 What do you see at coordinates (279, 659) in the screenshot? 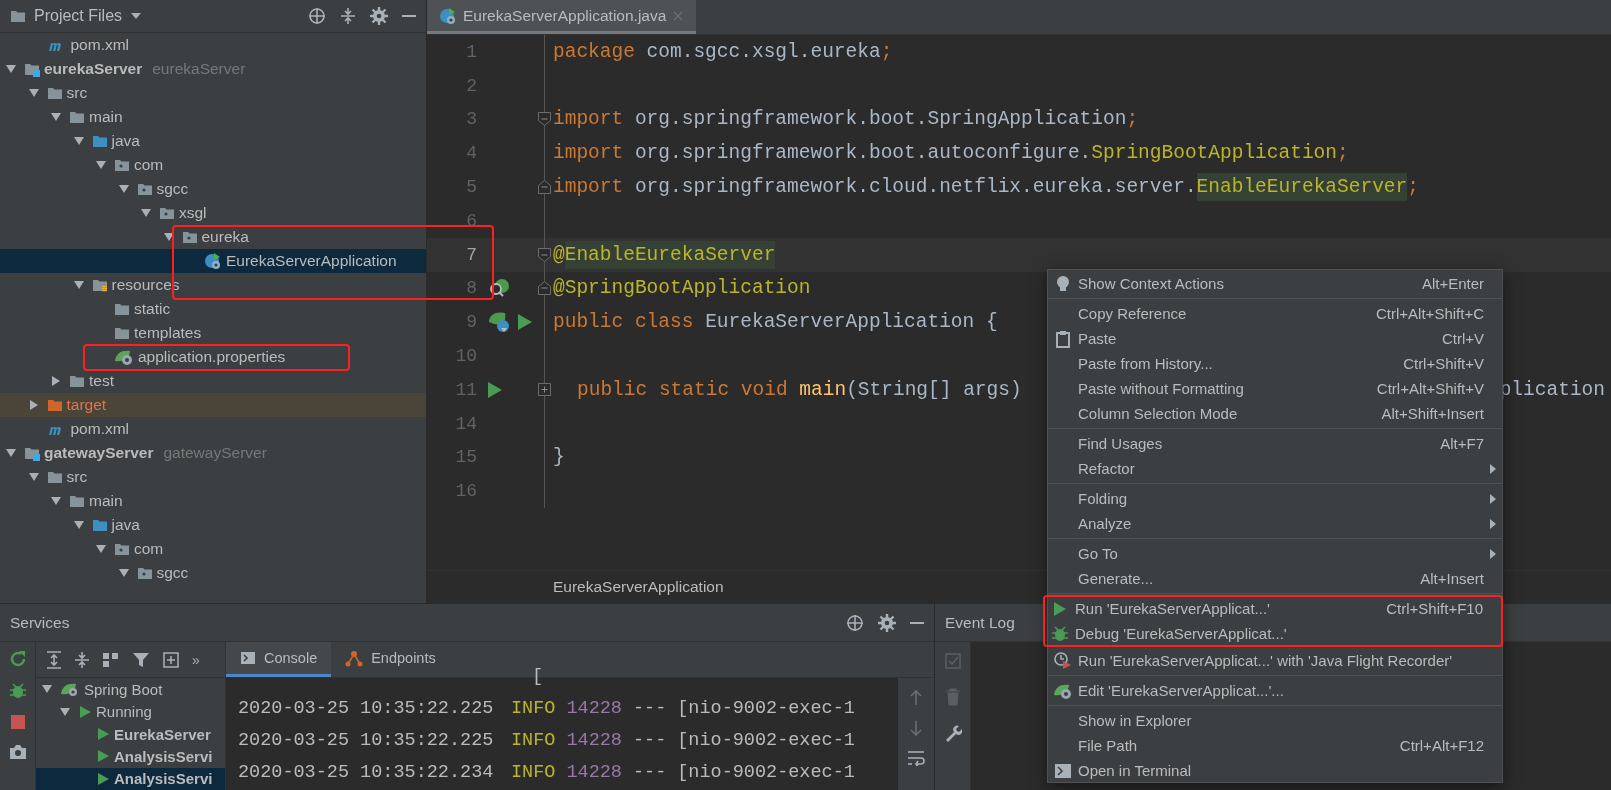
I see `console-tab: Console` at bounding box center [279, 659].